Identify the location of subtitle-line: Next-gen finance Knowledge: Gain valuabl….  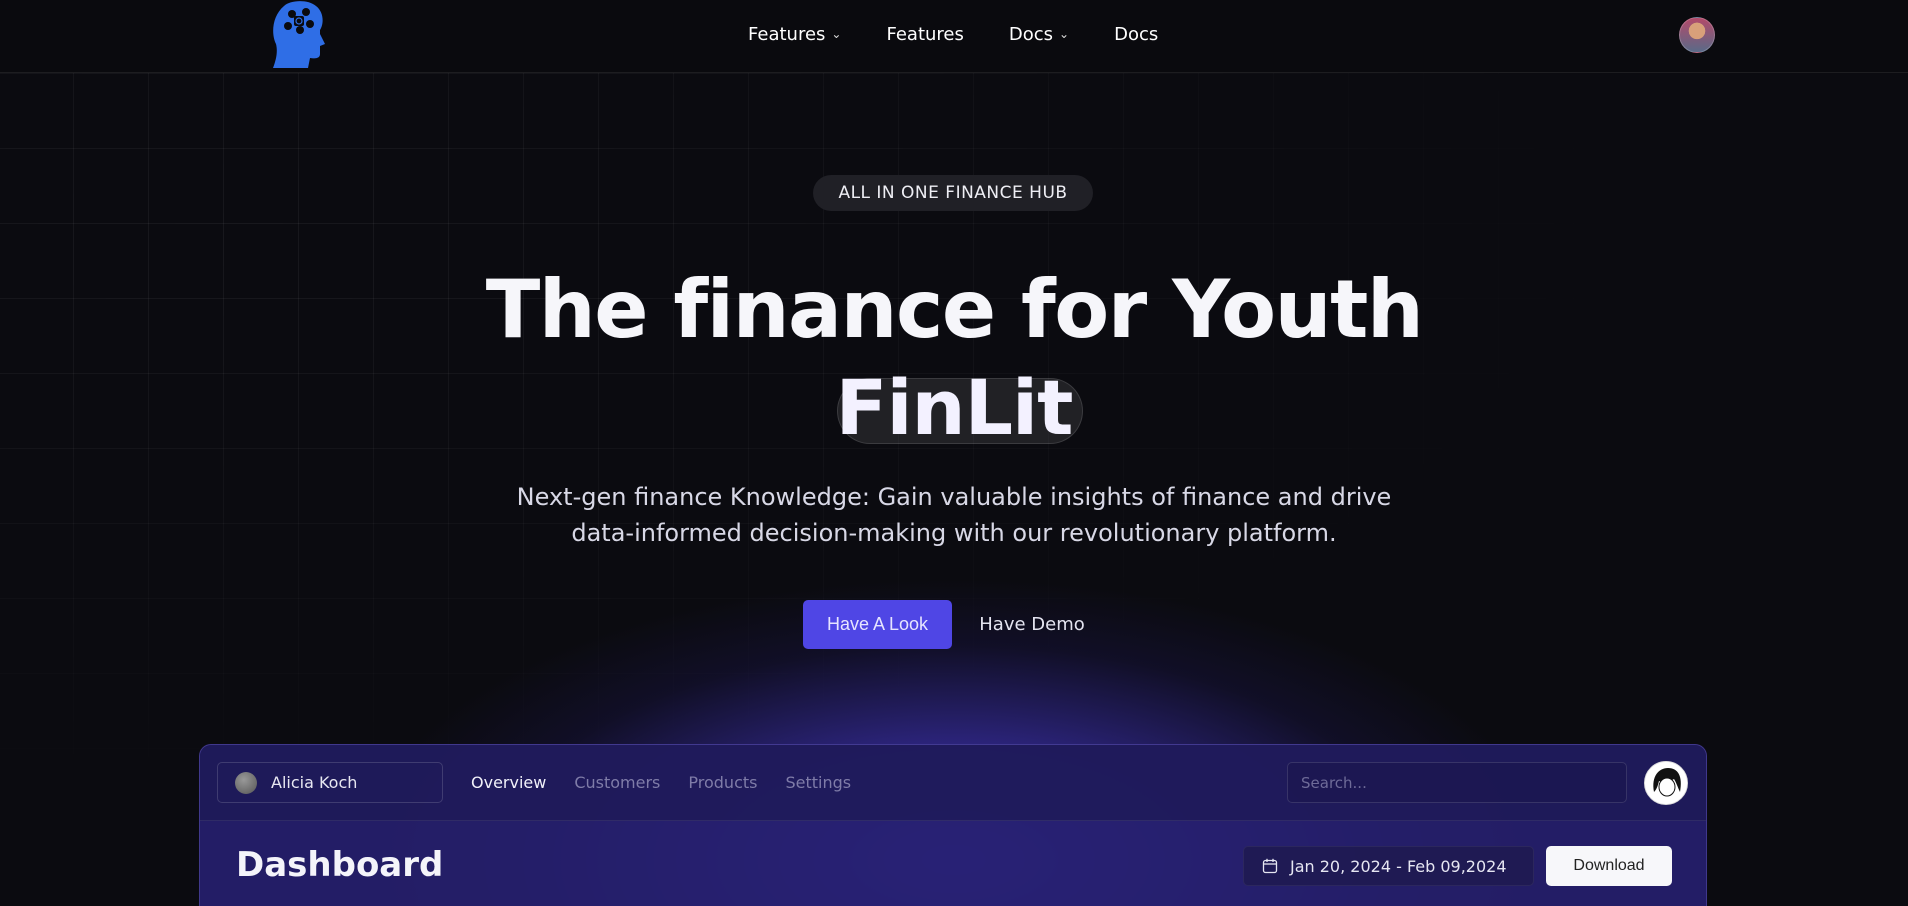
(954, 497).